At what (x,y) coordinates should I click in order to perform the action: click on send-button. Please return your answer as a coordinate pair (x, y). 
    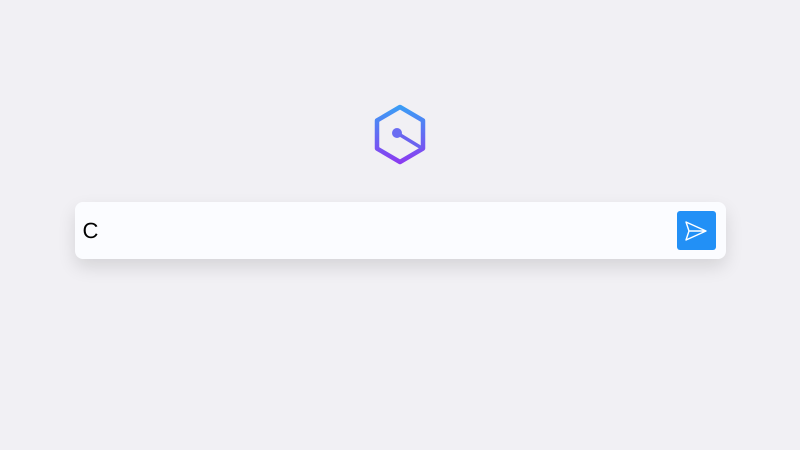
    Looking at the image, I should click on (696, 230).